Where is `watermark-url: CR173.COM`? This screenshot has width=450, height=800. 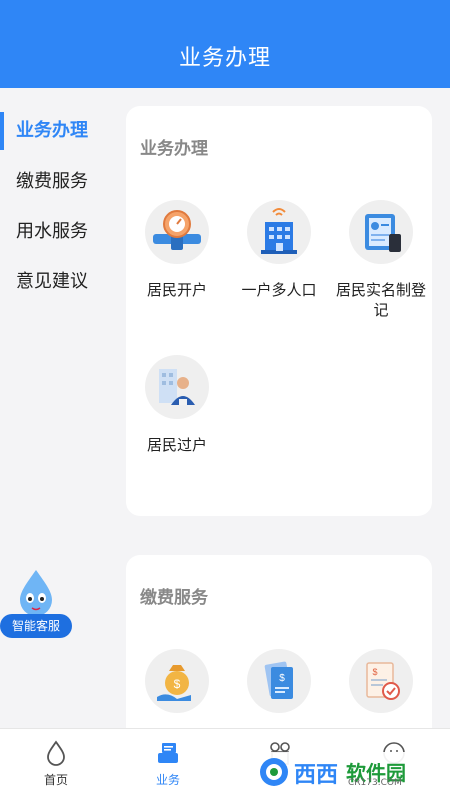 watermark-url: CR173.COM is located at coordinates (375, 783).